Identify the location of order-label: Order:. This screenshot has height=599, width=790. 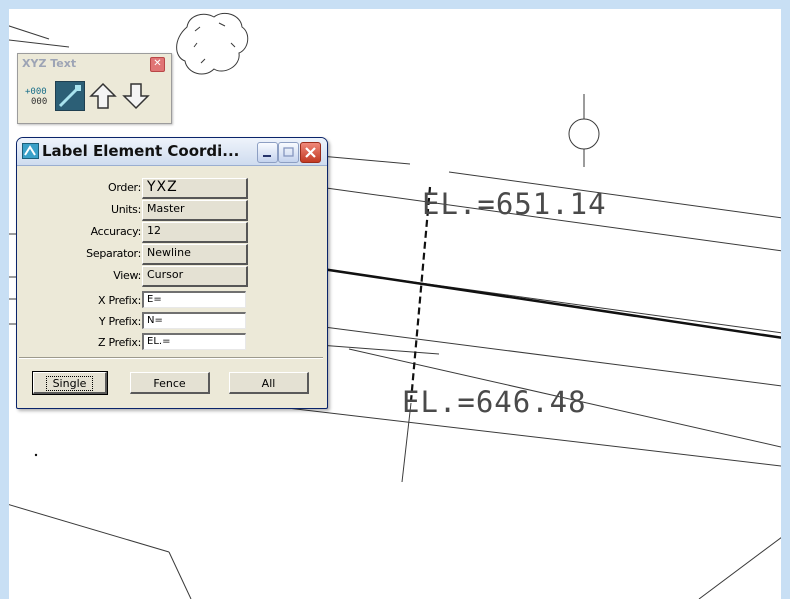
(124, 187).